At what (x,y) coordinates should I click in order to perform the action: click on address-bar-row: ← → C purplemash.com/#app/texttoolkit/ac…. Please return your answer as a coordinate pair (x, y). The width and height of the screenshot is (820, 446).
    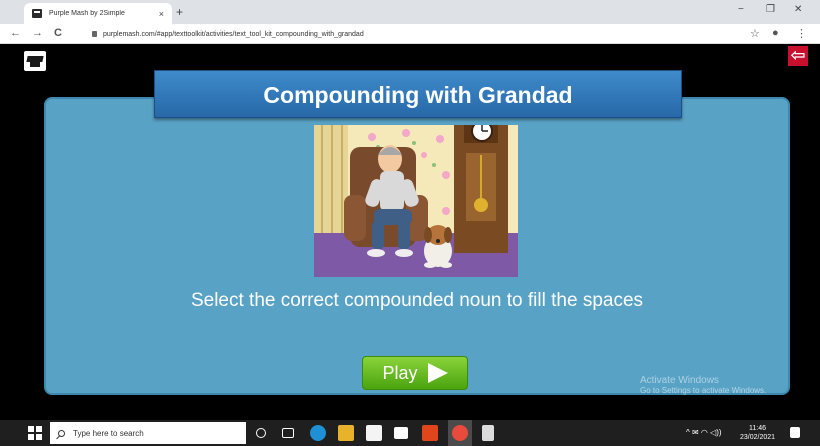
    Looking at the image, I should click on (410, 34).